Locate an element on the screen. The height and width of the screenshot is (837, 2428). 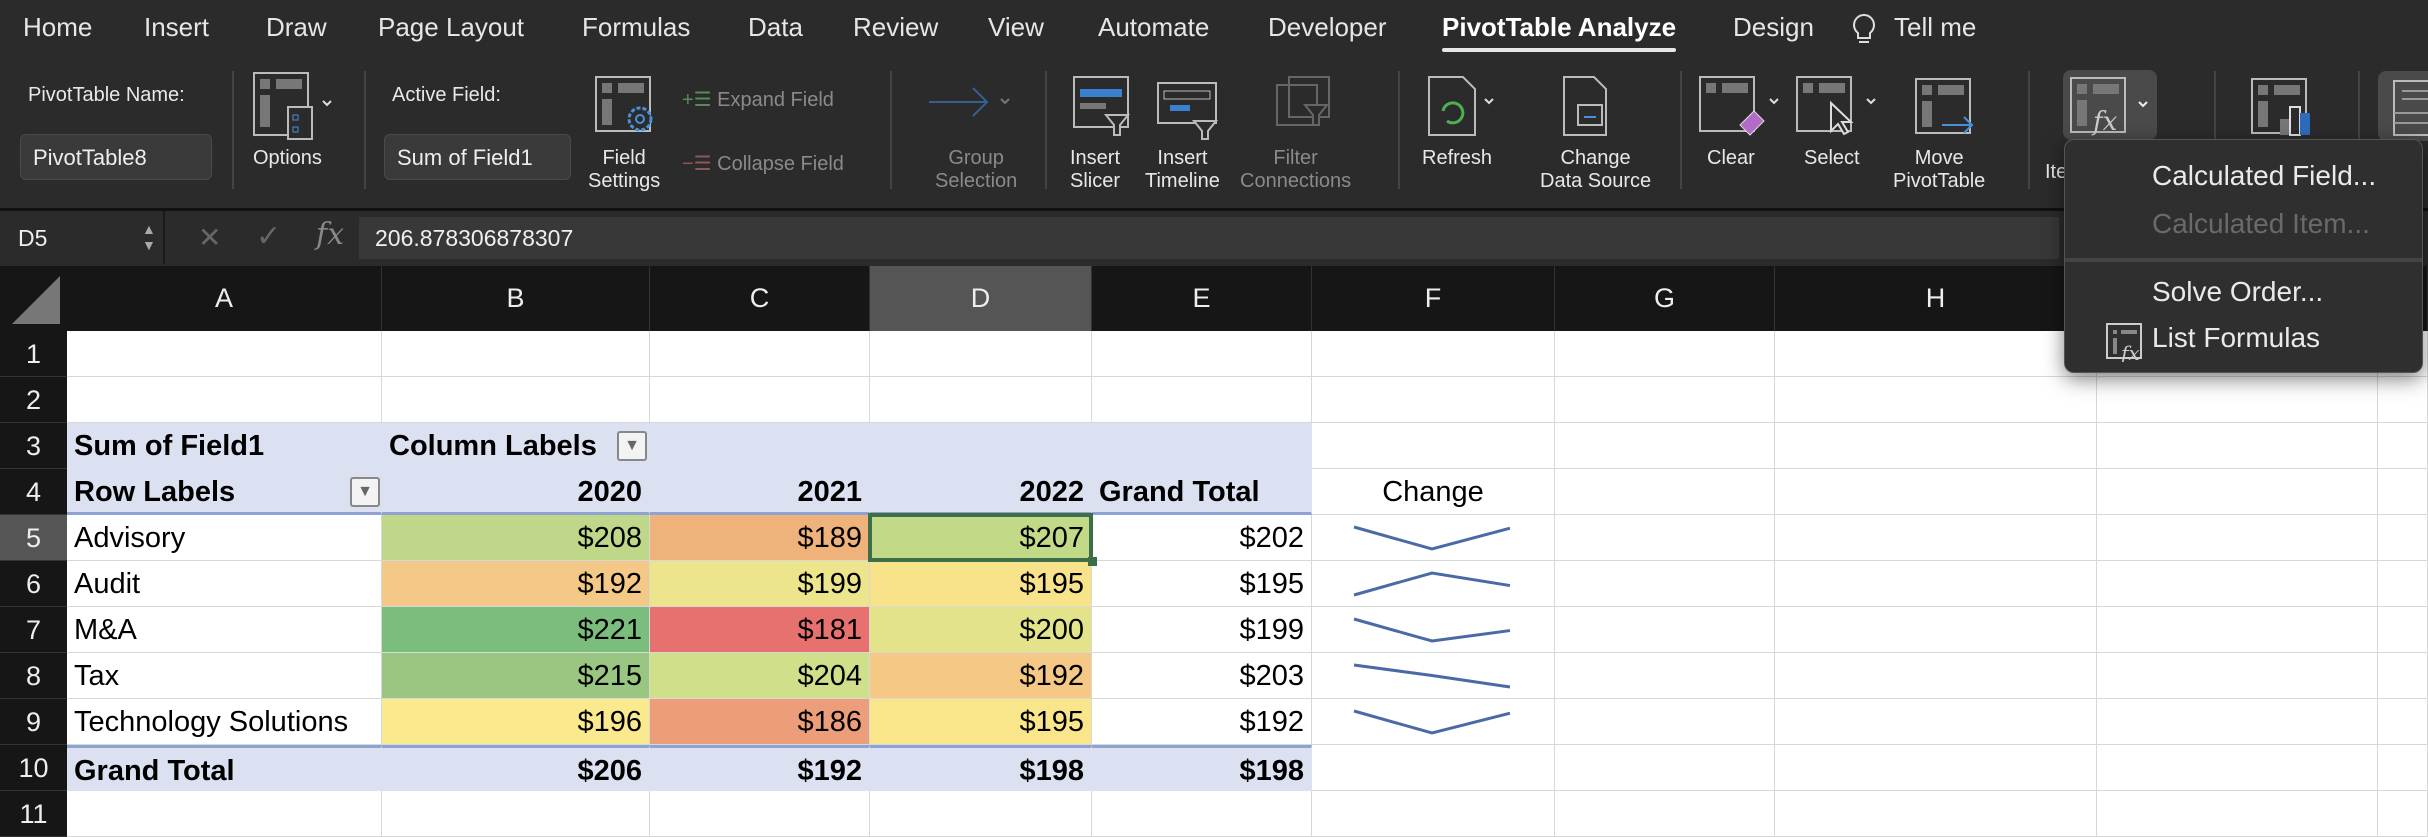
cell-A10: Grand Total is located at coordinates (224, 768).